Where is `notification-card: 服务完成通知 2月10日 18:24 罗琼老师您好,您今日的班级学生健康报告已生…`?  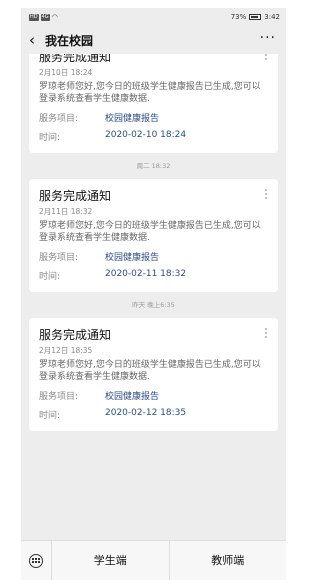
notification-card: 服务完成通知 2月10日 18:24 罗琼老师您好,您今日的班级学生健康报告已生… is located at coordinates (153, 103).